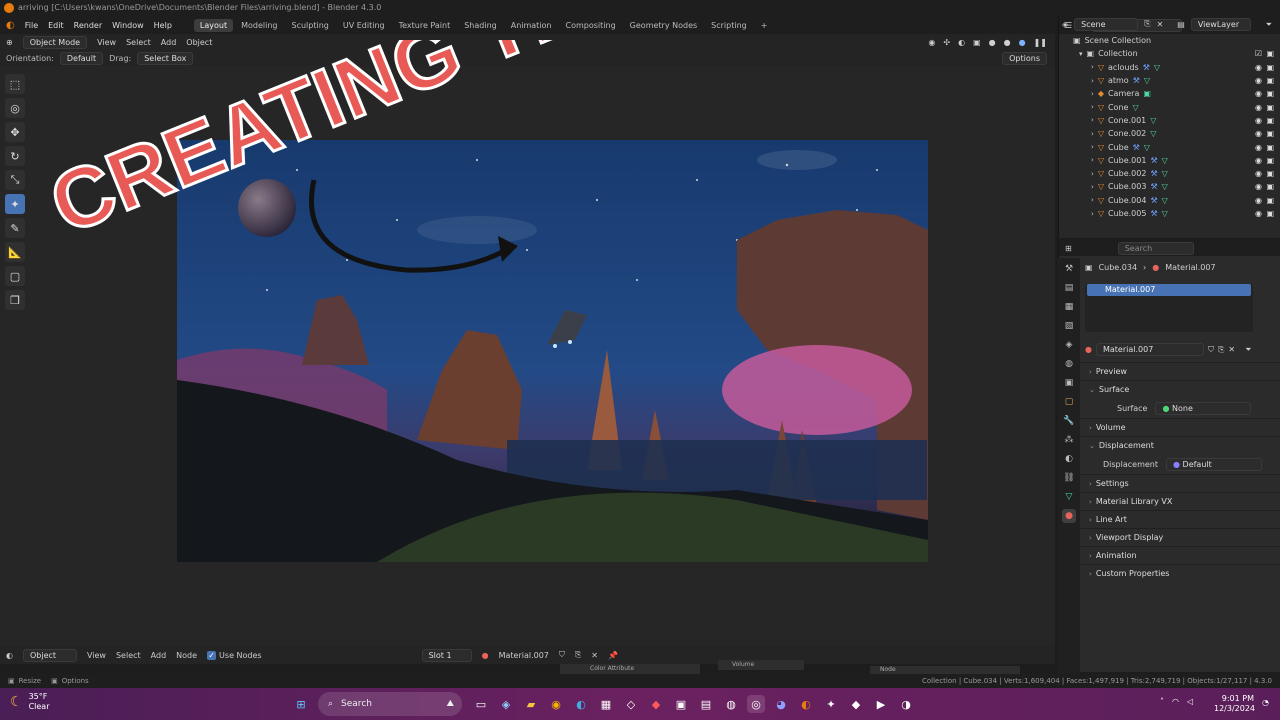 Image resolution: width=1280 pixels, height=720 pixels. Describe the element at coordinates (631, 704) in the screenshot. I see `app-icon: ◇` at that location.